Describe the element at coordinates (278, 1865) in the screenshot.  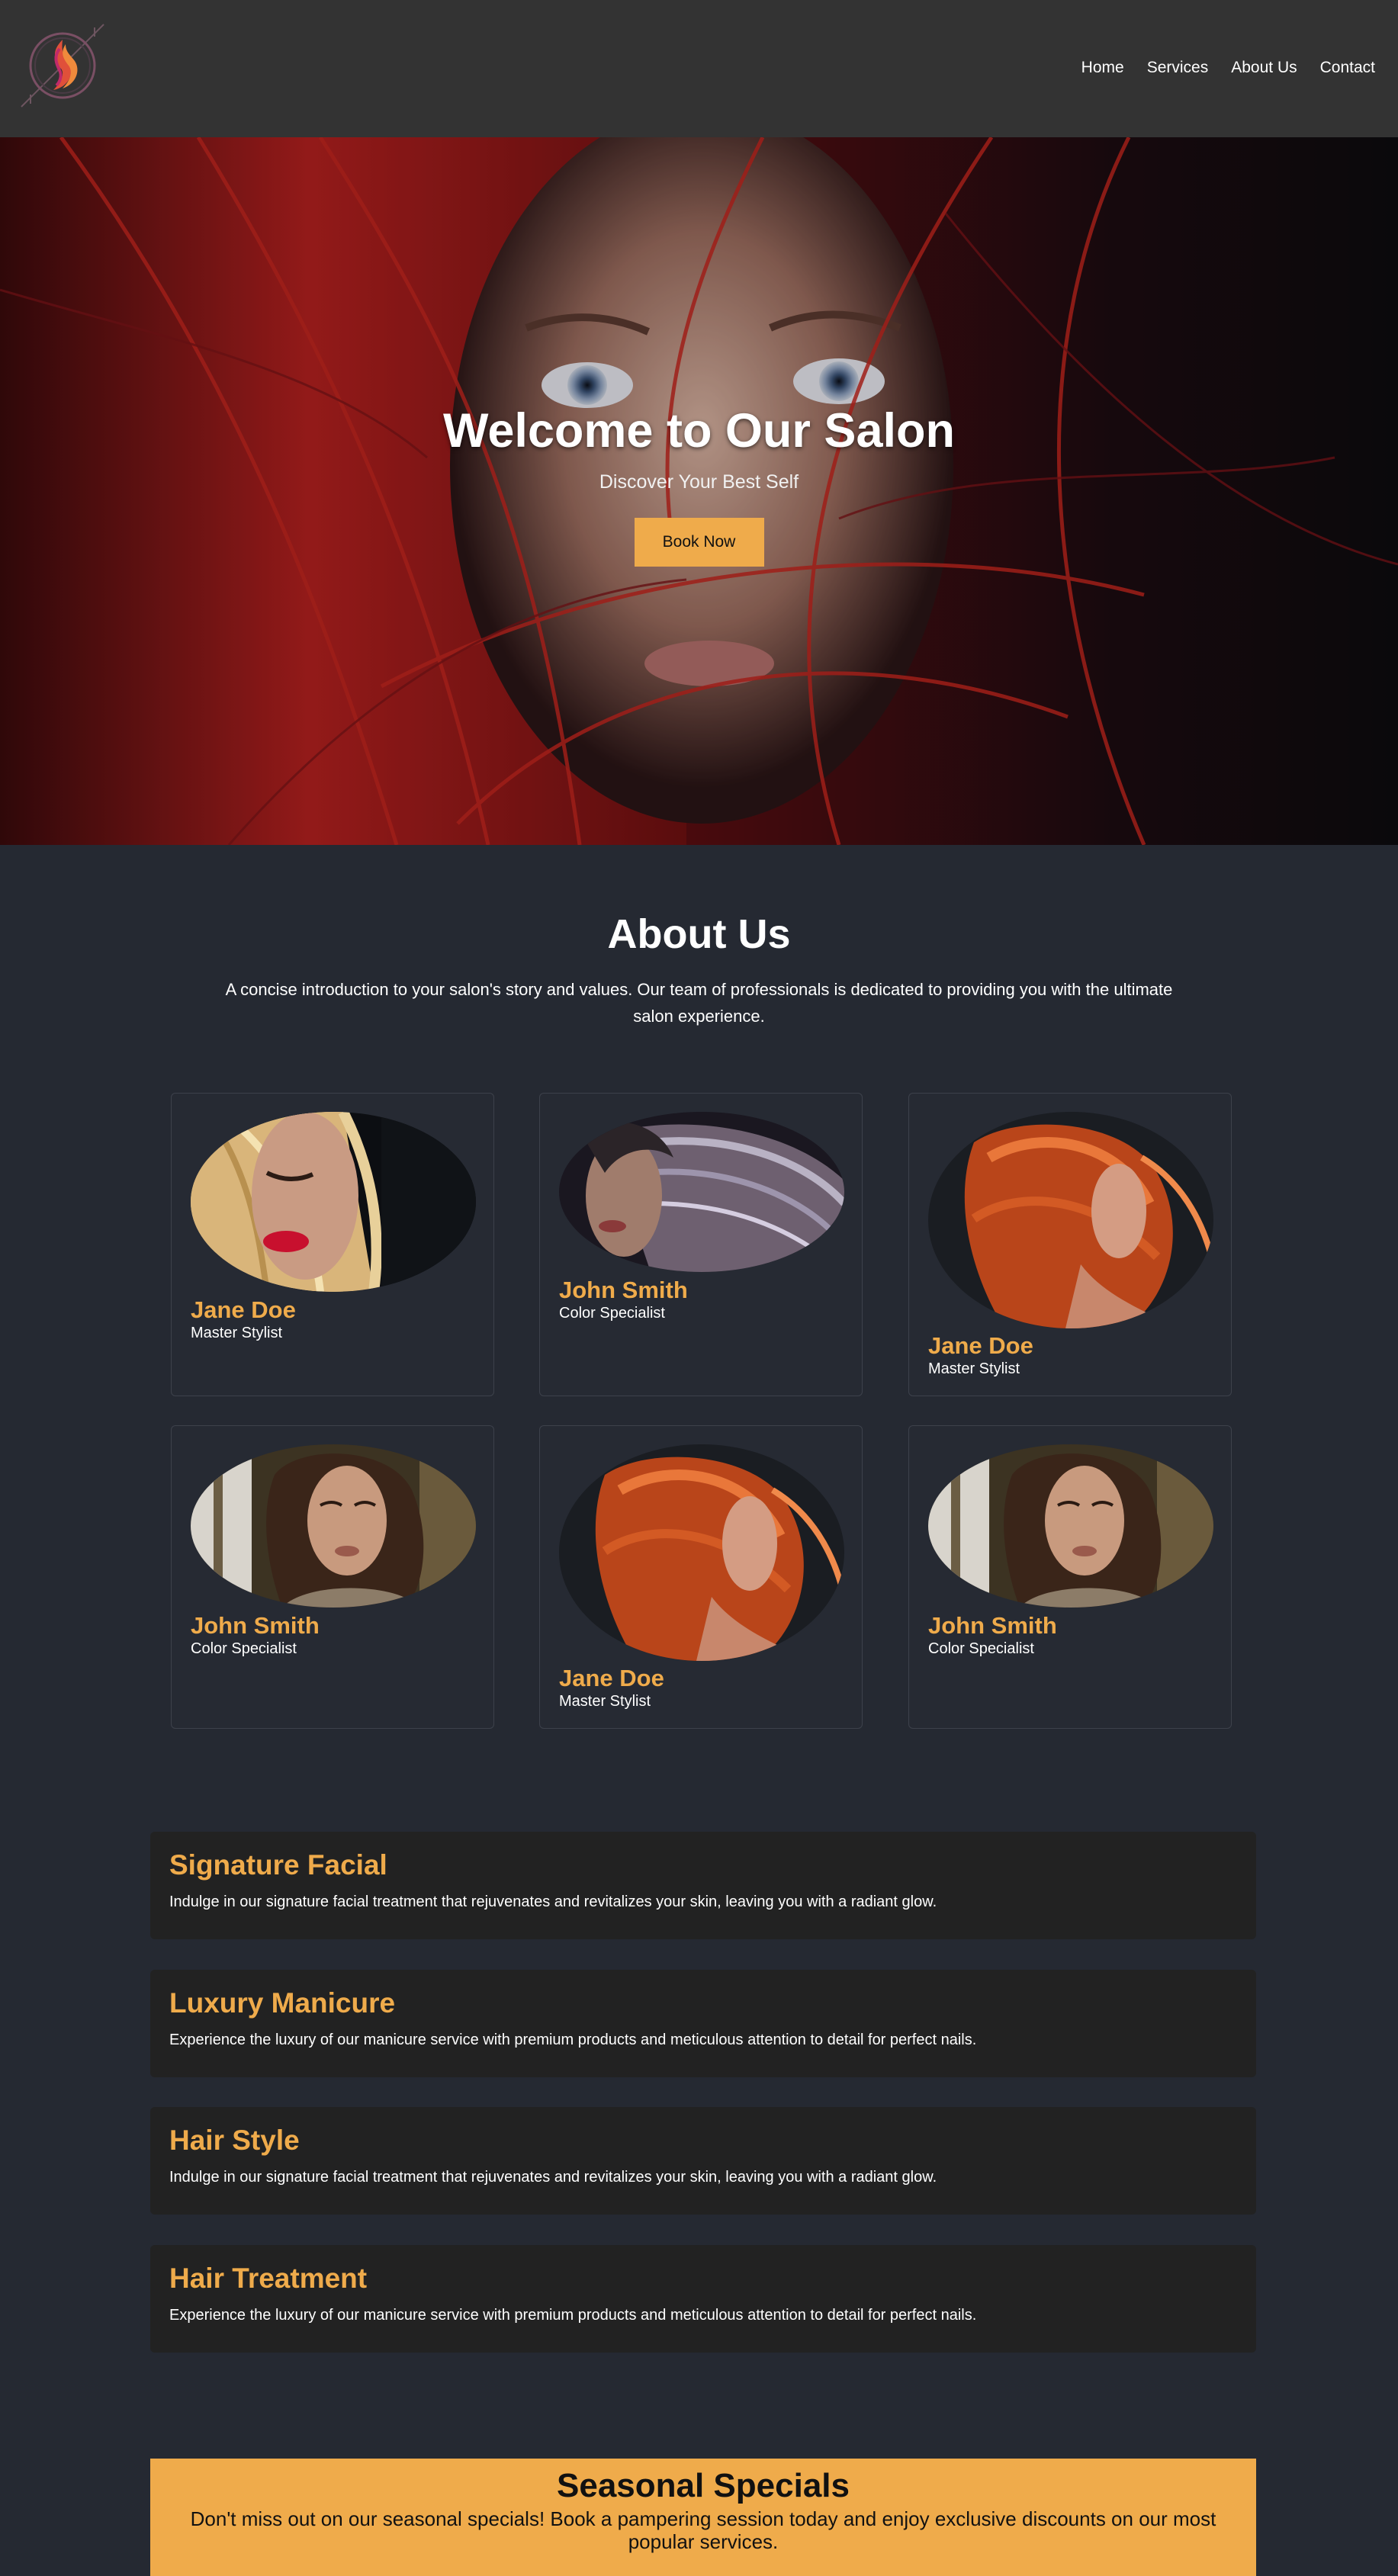
I see `service-title: Signature Facial` at that location.